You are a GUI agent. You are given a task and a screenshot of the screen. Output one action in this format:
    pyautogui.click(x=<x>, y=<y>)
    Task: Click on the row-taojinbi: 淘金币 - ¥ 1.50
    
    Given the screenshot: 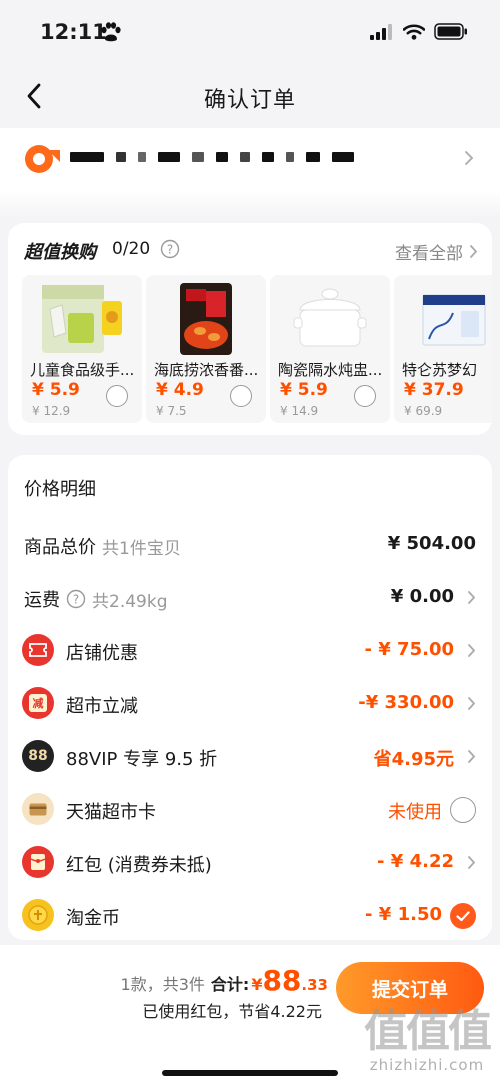 What is the action you would take?
    pyautogui.click(x=250, y=916)
    